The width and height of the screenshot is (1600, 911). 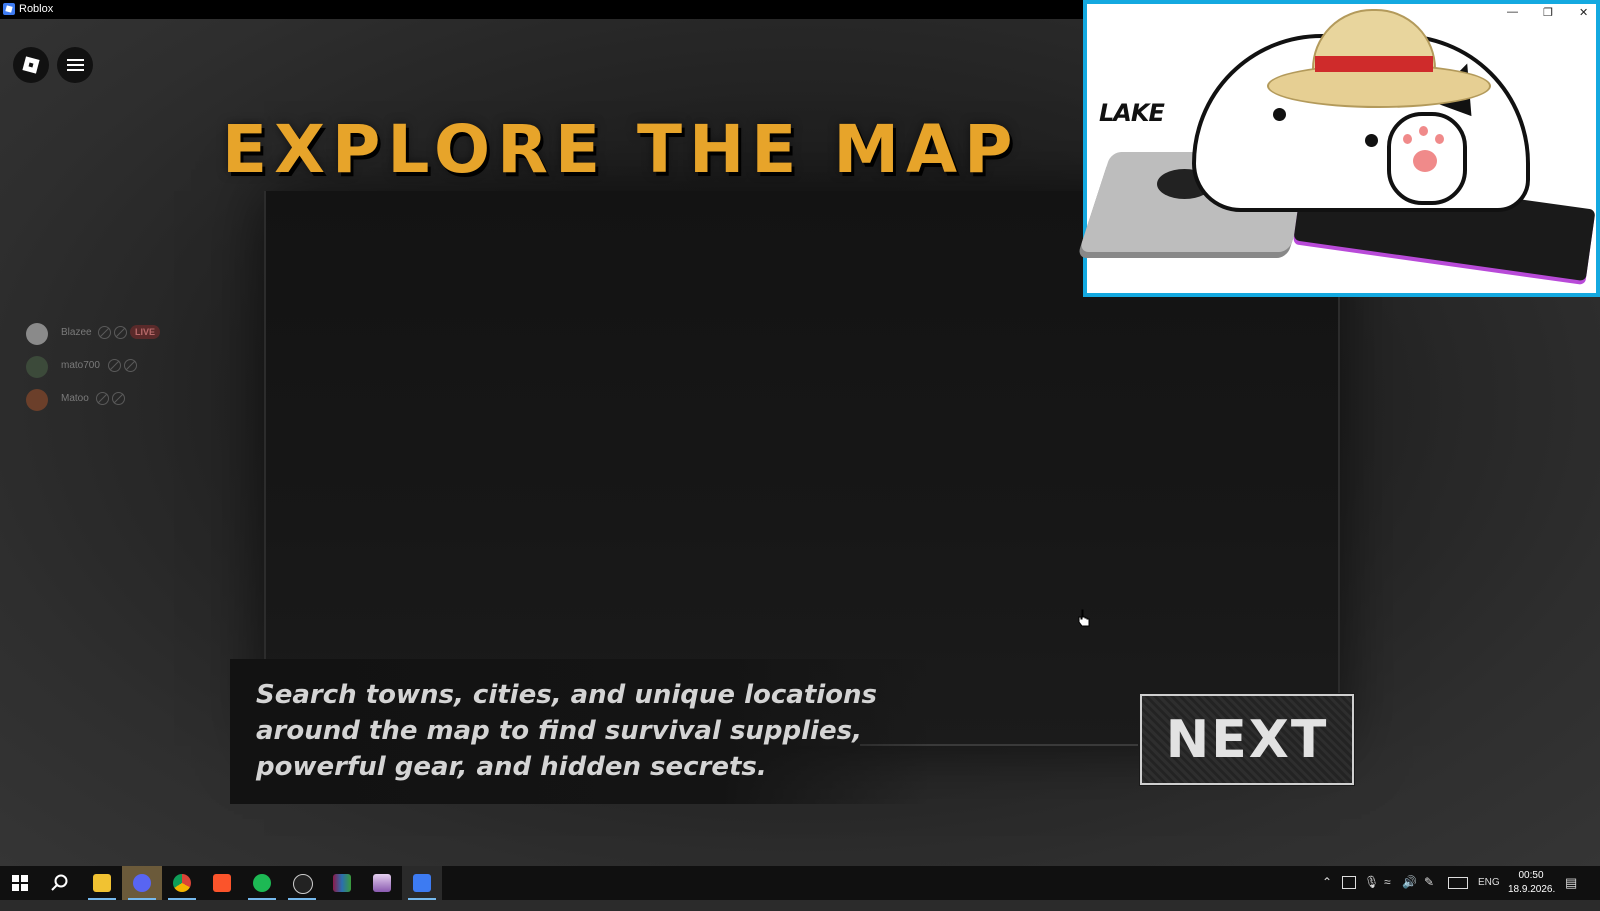 I want to click on page-title: EXPLORE THE MAP, so click(x=621, y=149).